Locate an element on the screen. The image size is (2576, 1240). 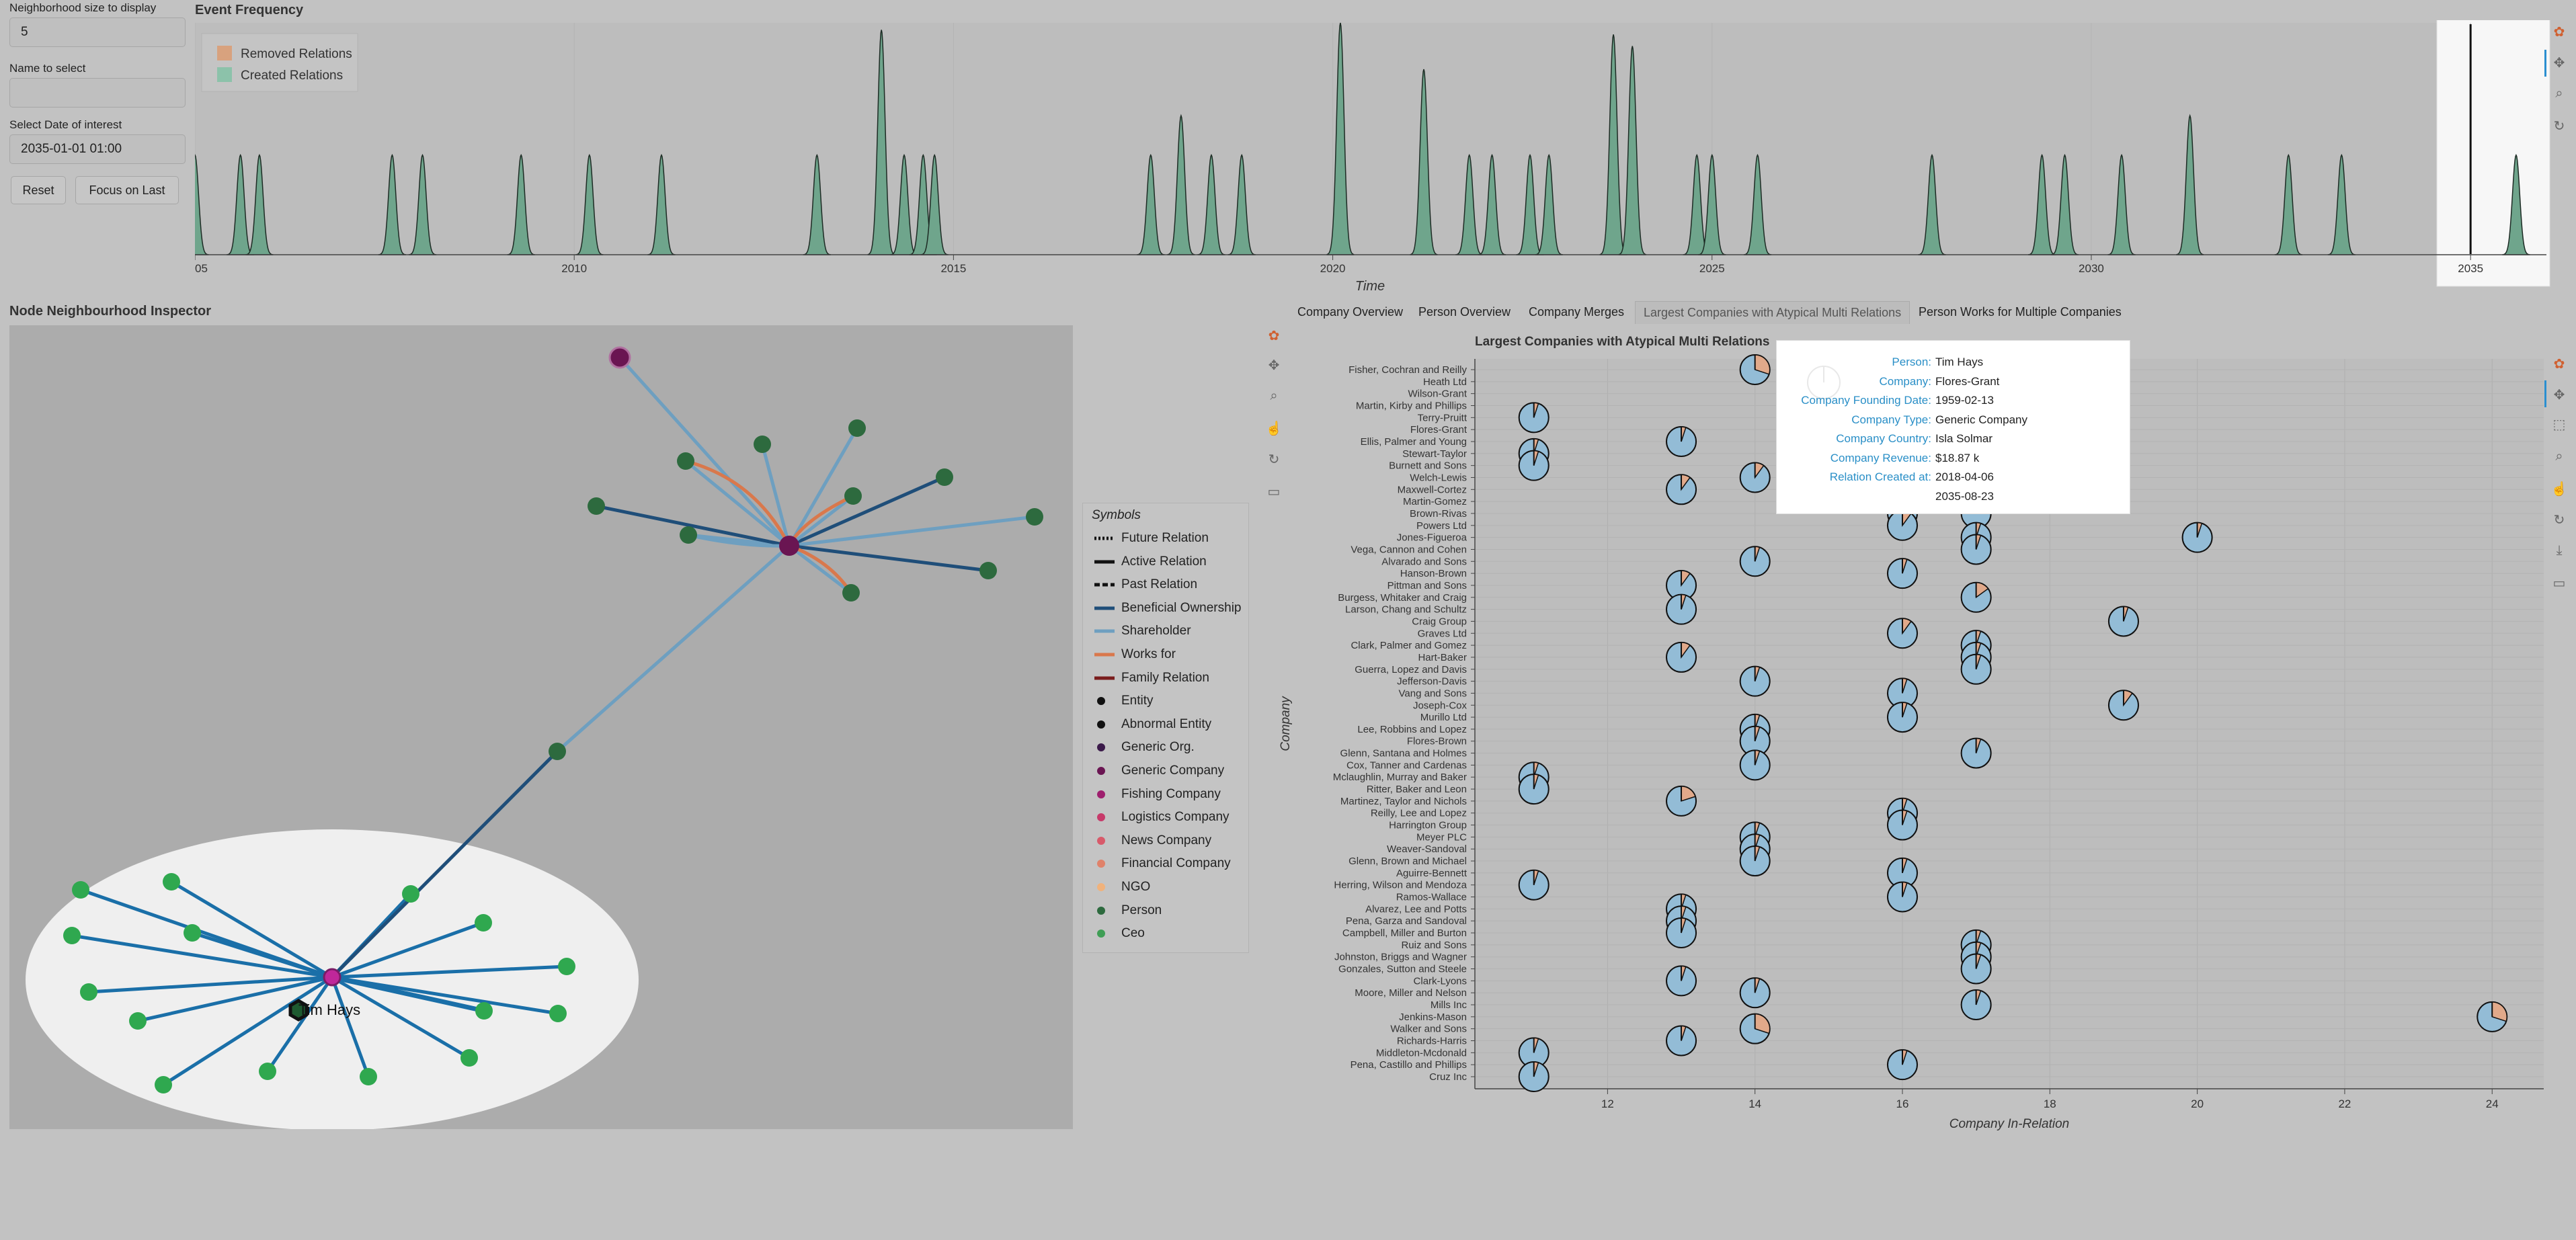
scatter-tap-icon: ☝ is located at coordinates (2559, 489).